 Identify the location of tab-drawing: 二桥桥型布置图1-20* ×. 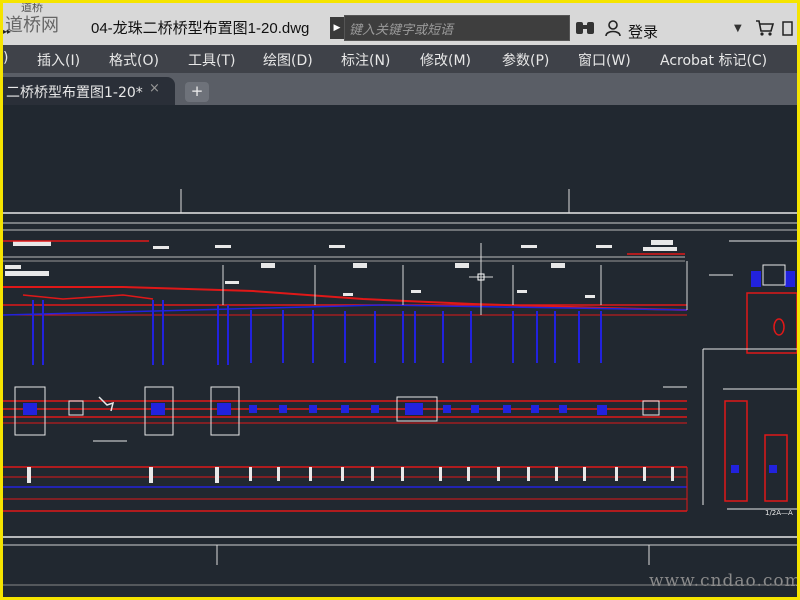
(89, 91).